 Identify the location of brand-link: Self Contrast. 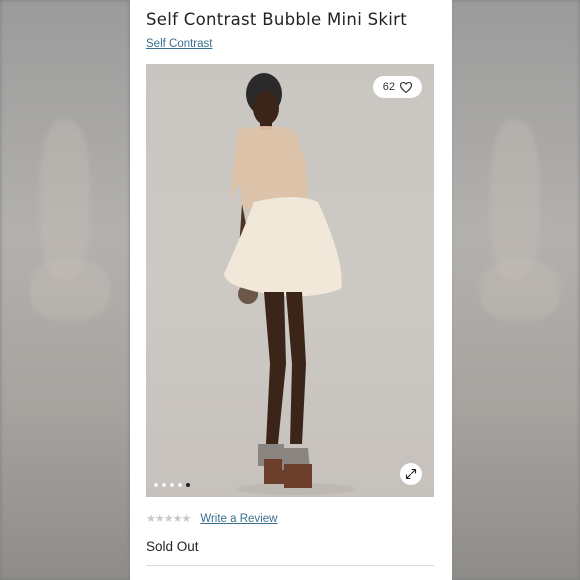
(179, 44).